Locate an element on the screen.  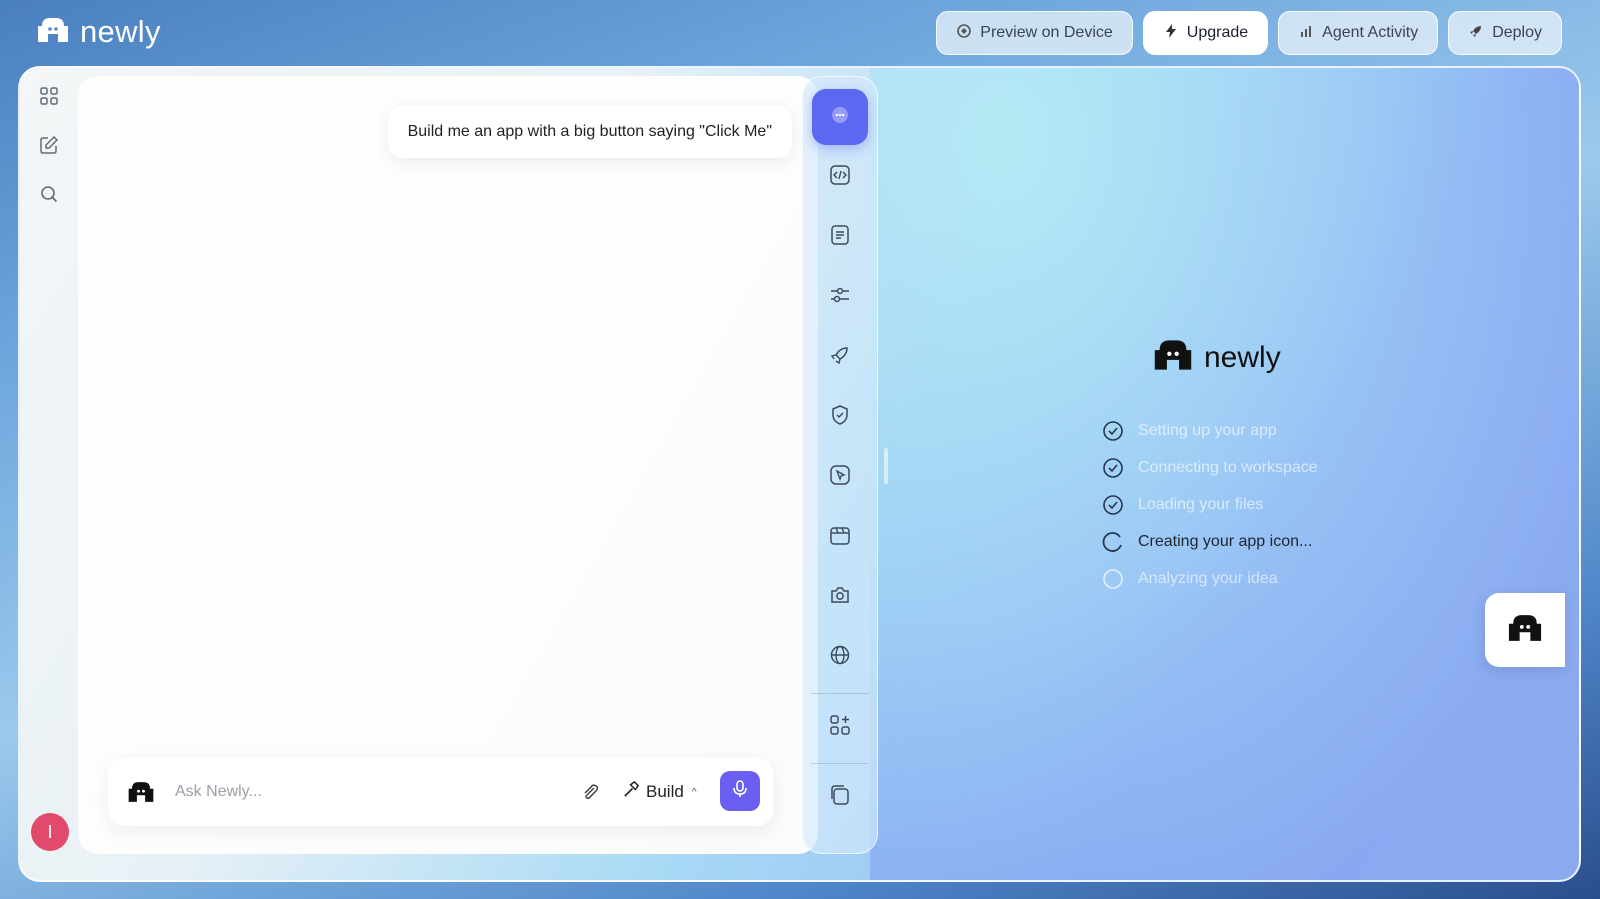
document-icon is located at coordinates (840, 237).